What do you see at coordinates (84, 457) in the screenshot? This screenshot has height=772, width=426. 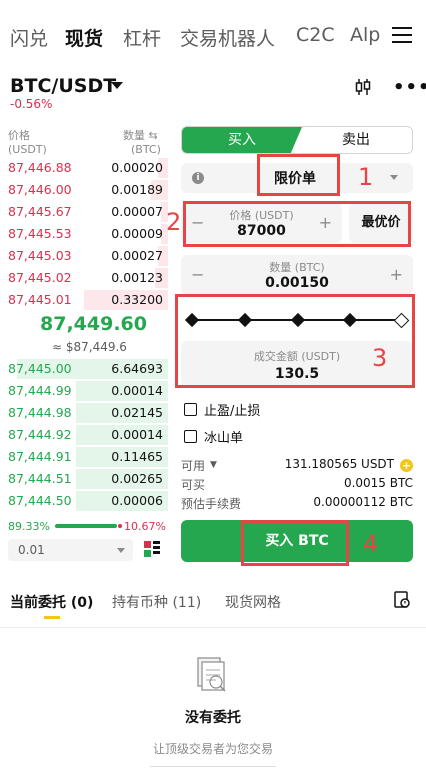 I see `bid-row: 87,444.91 0.11465` at bounding box center [84, 457].